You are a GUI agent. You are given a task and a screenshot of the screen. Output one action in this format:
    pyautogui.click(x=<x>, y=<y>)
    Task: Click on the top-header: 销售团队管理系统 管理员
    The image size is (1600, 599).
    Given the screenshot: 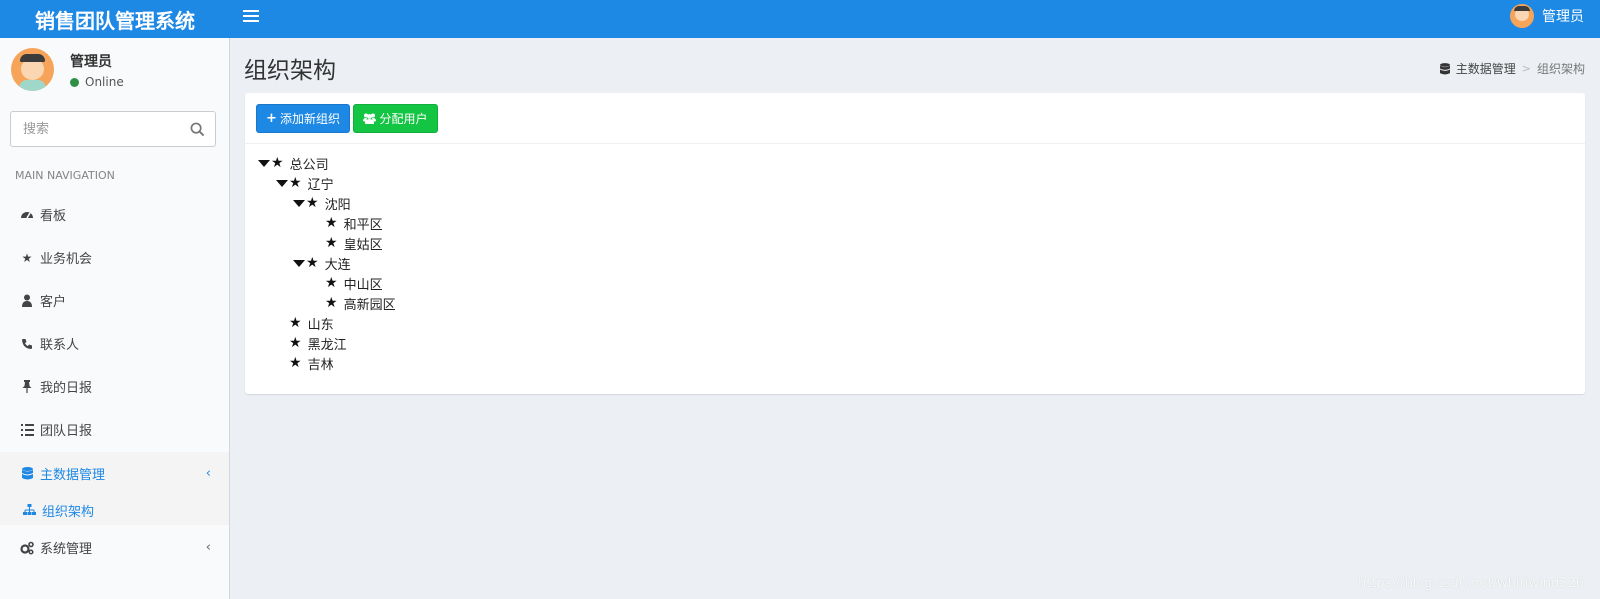 What is the action you would take?
    pyautogui.click(x=800, y=19)
    